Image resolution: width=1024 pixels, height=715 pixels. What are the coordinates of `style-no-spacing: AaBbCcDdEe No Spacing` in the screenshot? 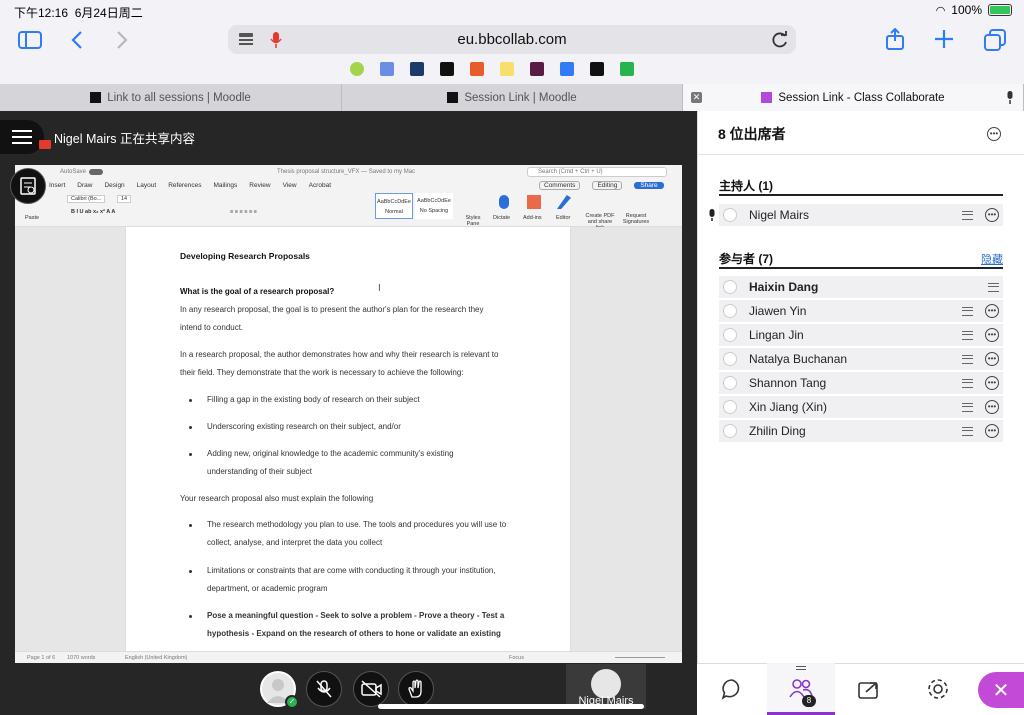 It's located at (434, 206).